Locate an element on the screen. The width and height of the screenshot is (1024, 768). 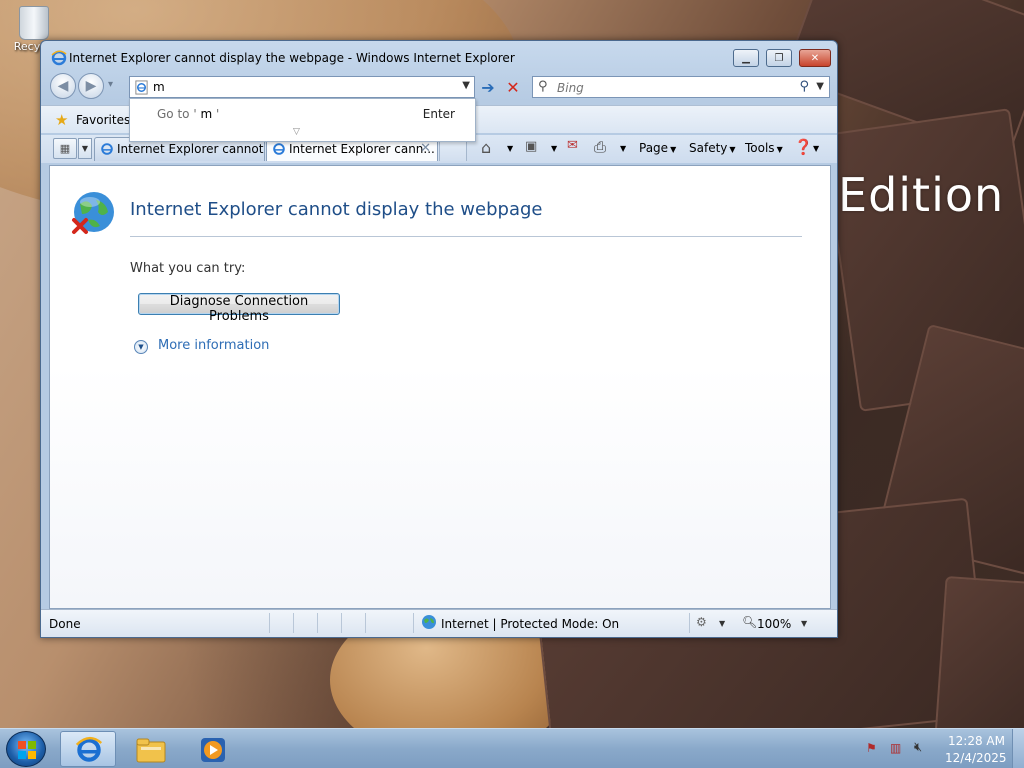
autocomplete-enter-hint: Enter is located at coordinates (438, 114).